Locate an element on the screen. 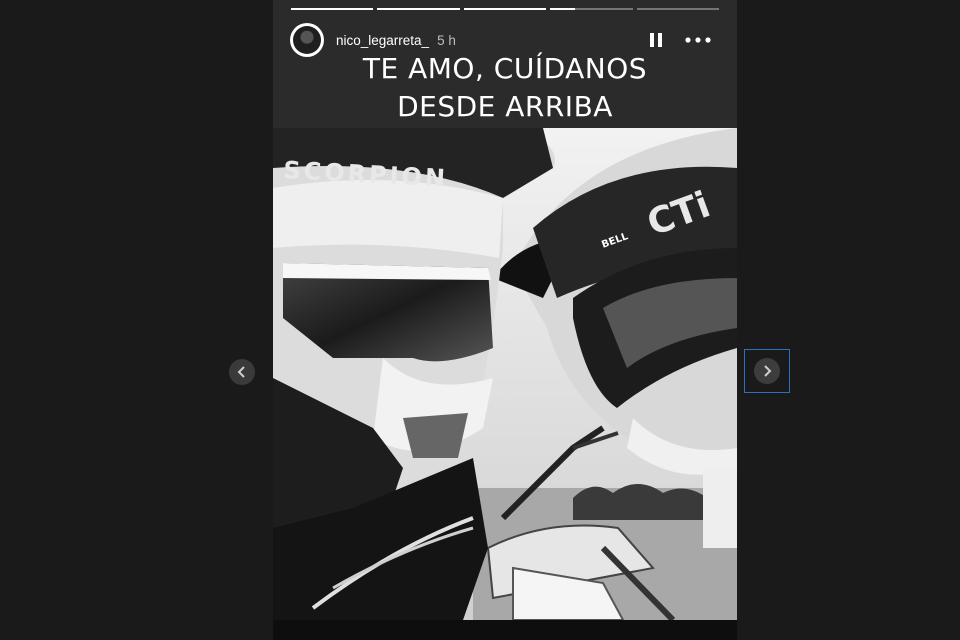  chevron-right-icon is located at coordinates (768, 371).